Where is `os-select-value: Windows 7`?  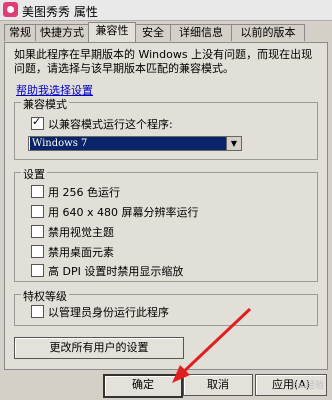
os-select-value: Windows 7 is located at coordinates (128, 143).